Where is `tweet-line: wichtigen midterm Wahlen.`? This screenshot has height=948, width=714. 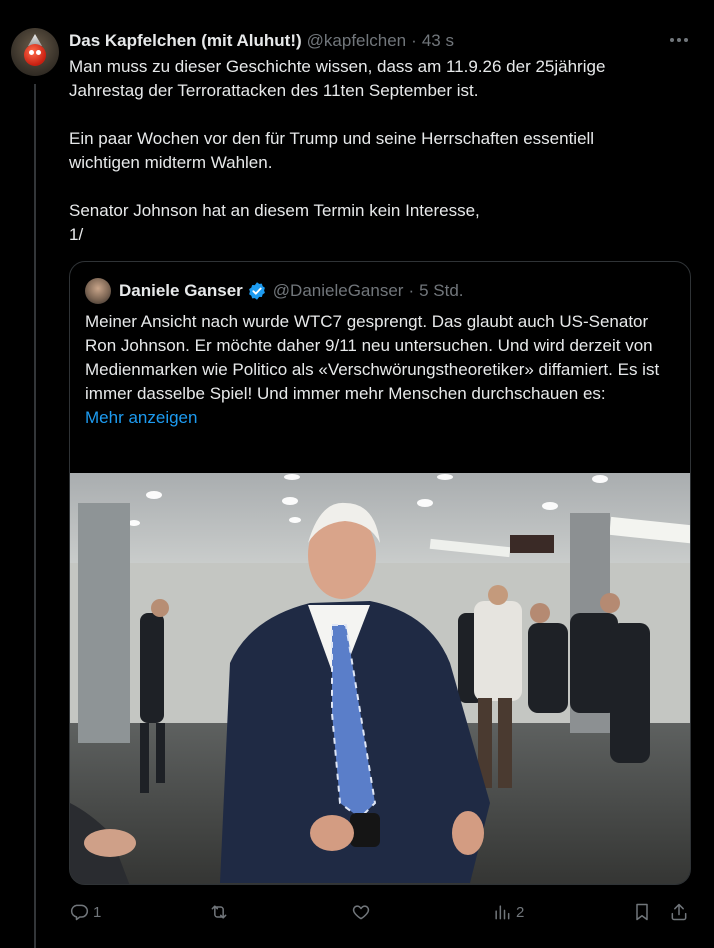 tweet-line: wichtigen midterm Wahlen. is located at coordinates (171, 162).